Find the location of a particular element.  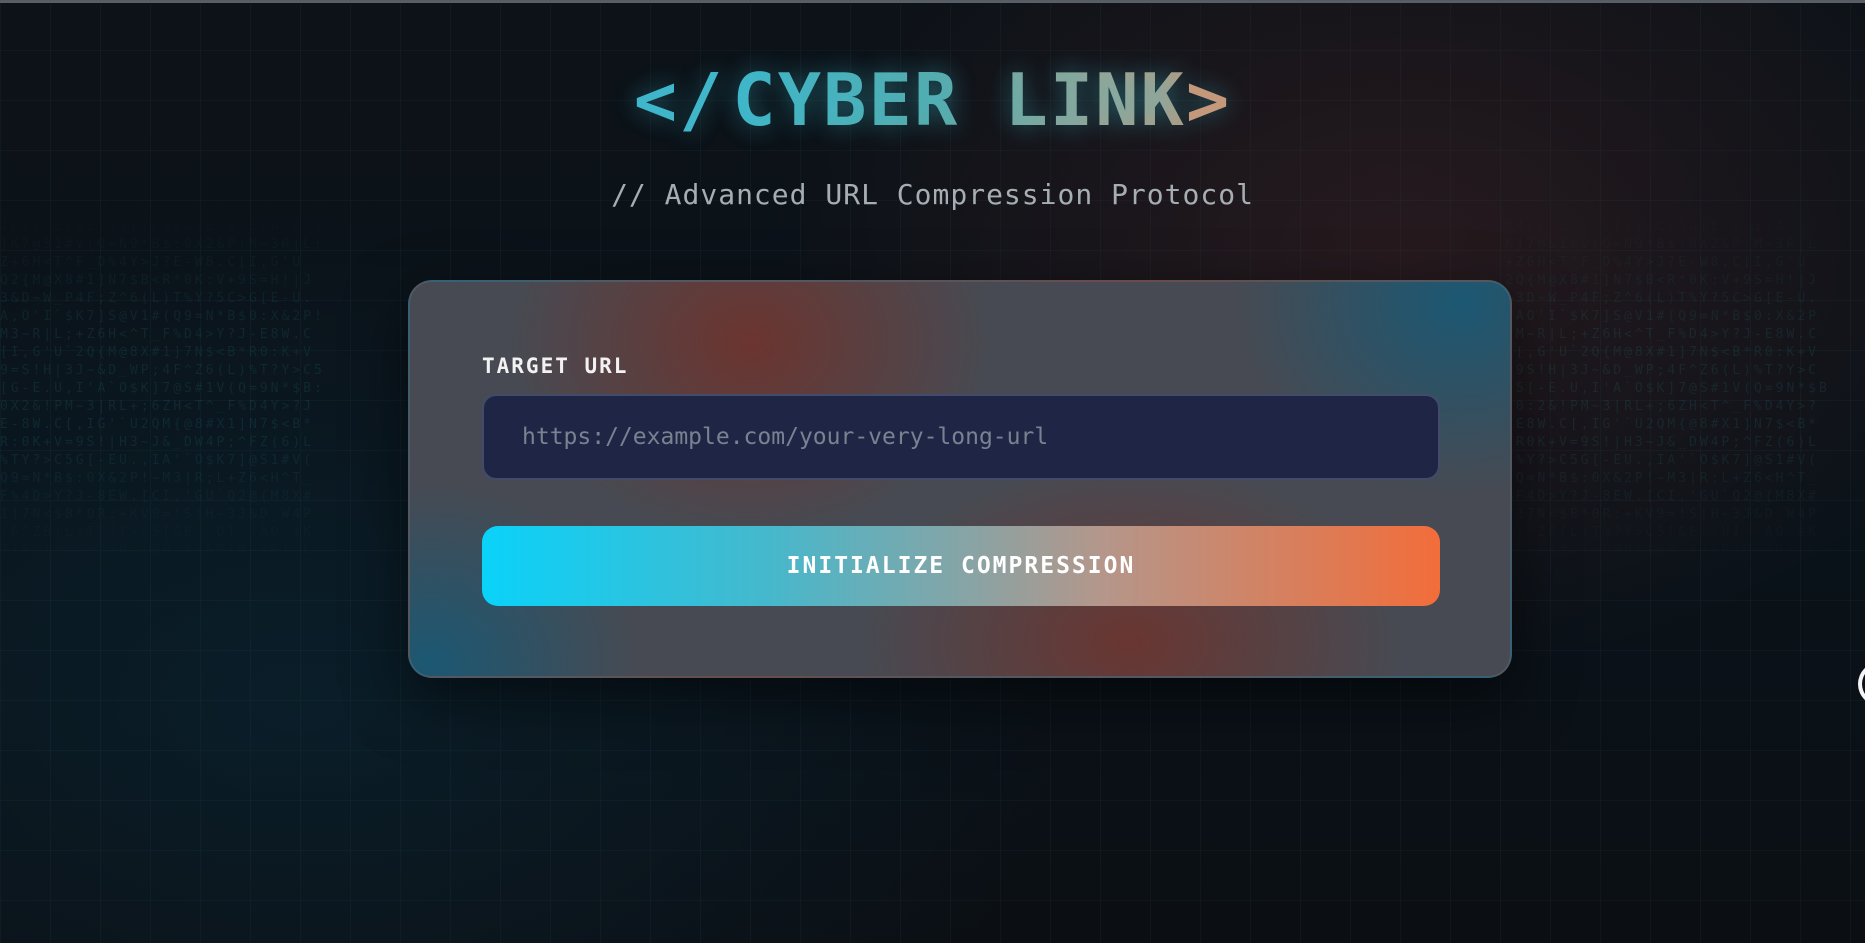

logo-code-bracket-open: </ is located at coordinates (679, 100).